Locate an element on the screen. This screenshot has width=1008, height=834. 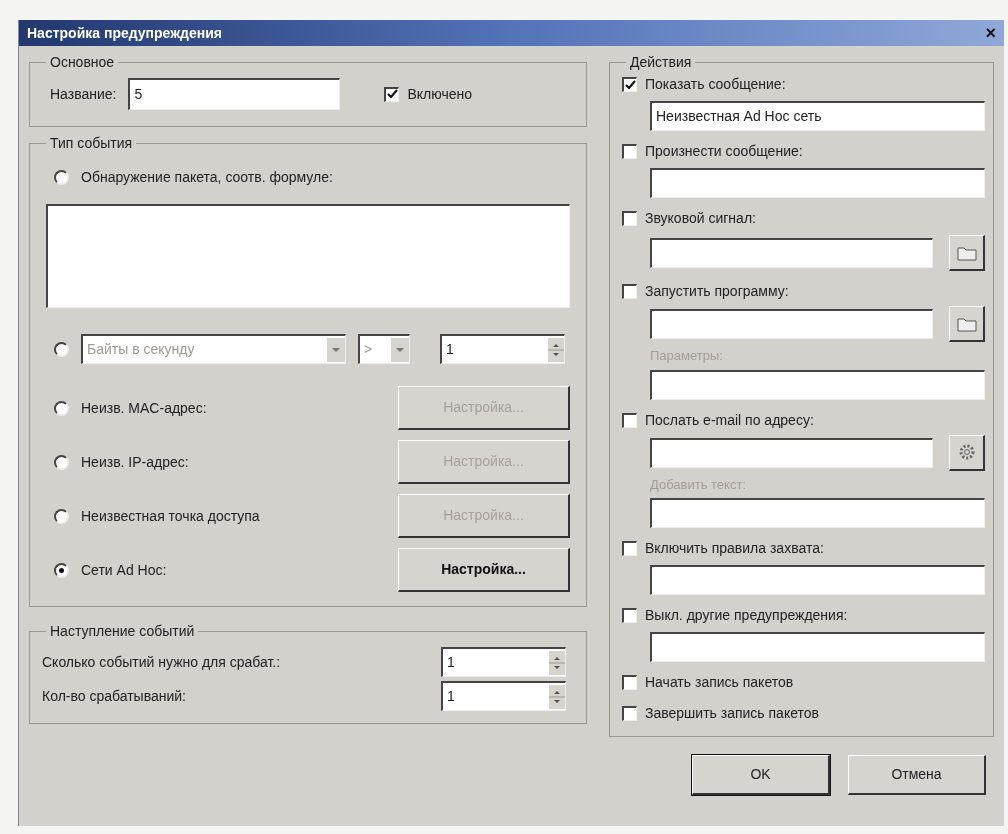
action-label: Показать сообщение: is located at coordinates (715, 84).